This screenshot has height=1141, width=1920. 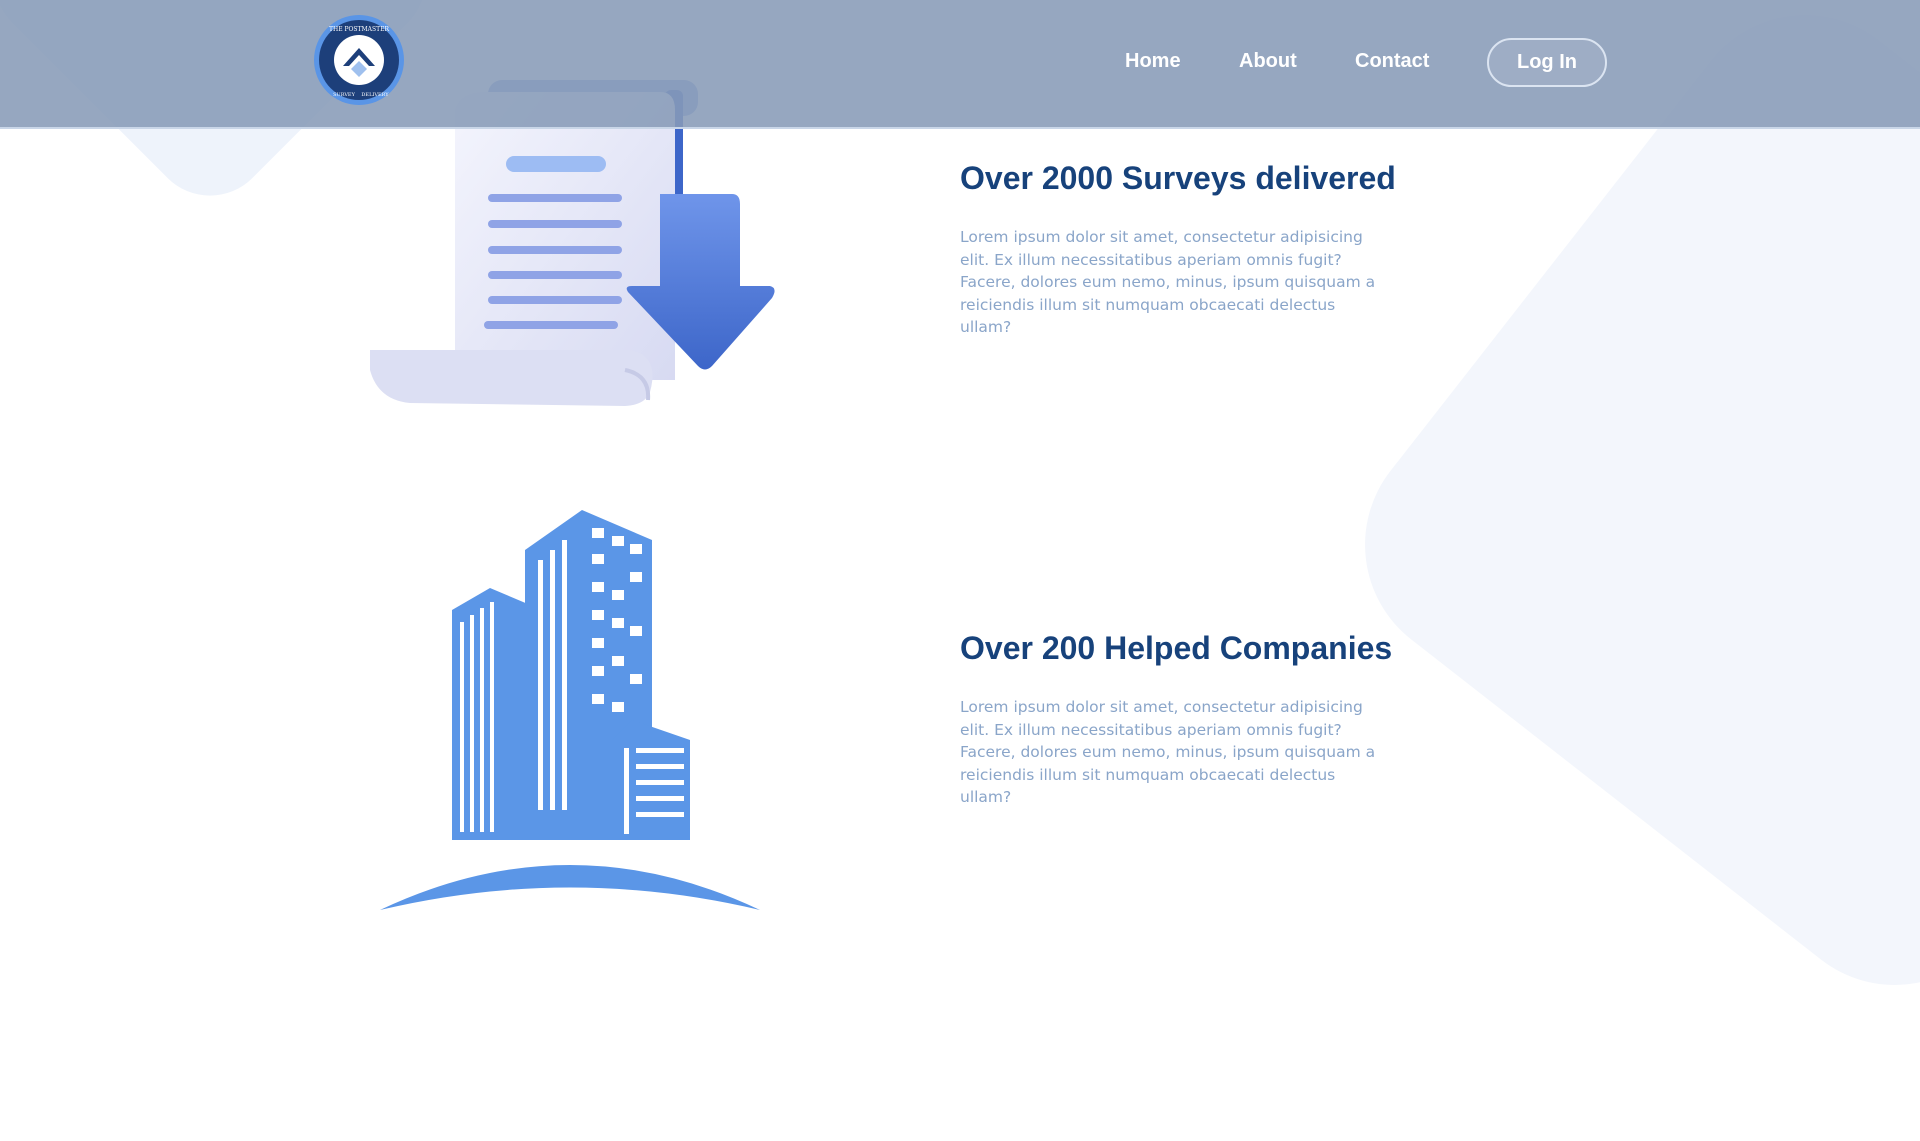 I want to click on logo-bottom-left-text: SURVEY, so click(x=344, y=95).